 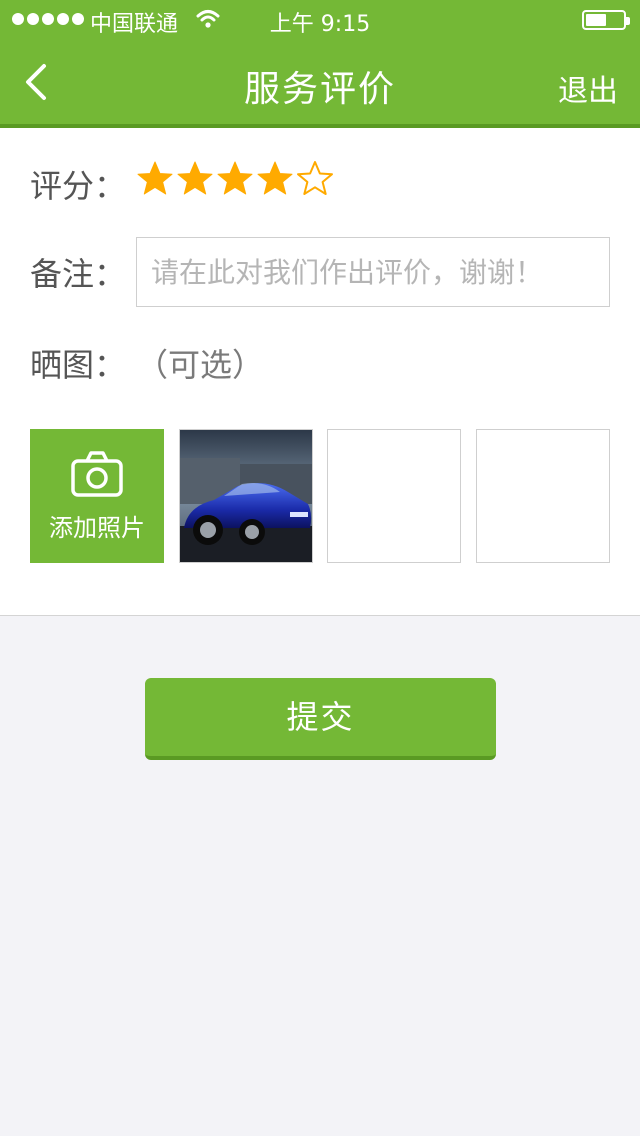 What do you see at coordinates (97, 527) in the screenshot?
I see `add-photo-label: 添加照片` at bounding box center [97, 527].